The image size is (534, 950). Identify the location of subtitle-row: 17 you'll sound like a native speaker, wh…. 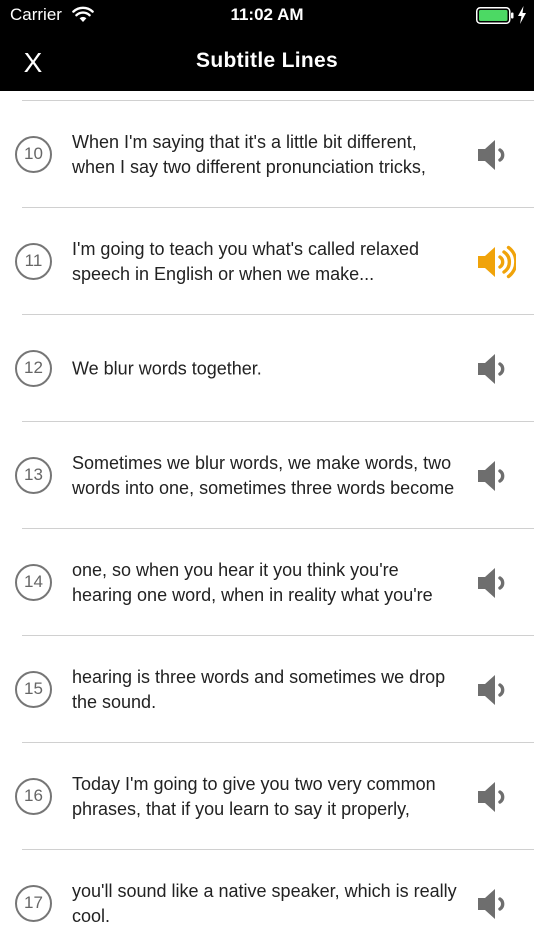
(267, 900).